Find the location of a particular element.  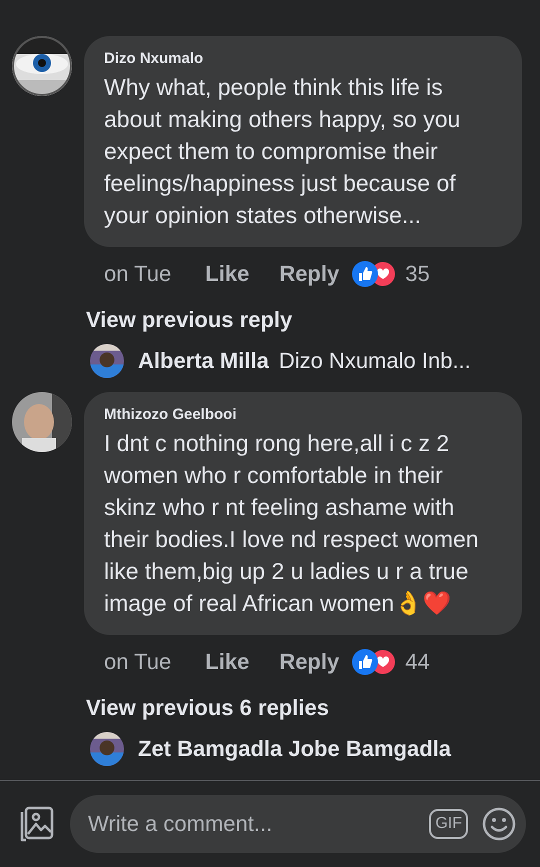

view-replies-link: View previous 6 replies is located at coordinates (207, 707).